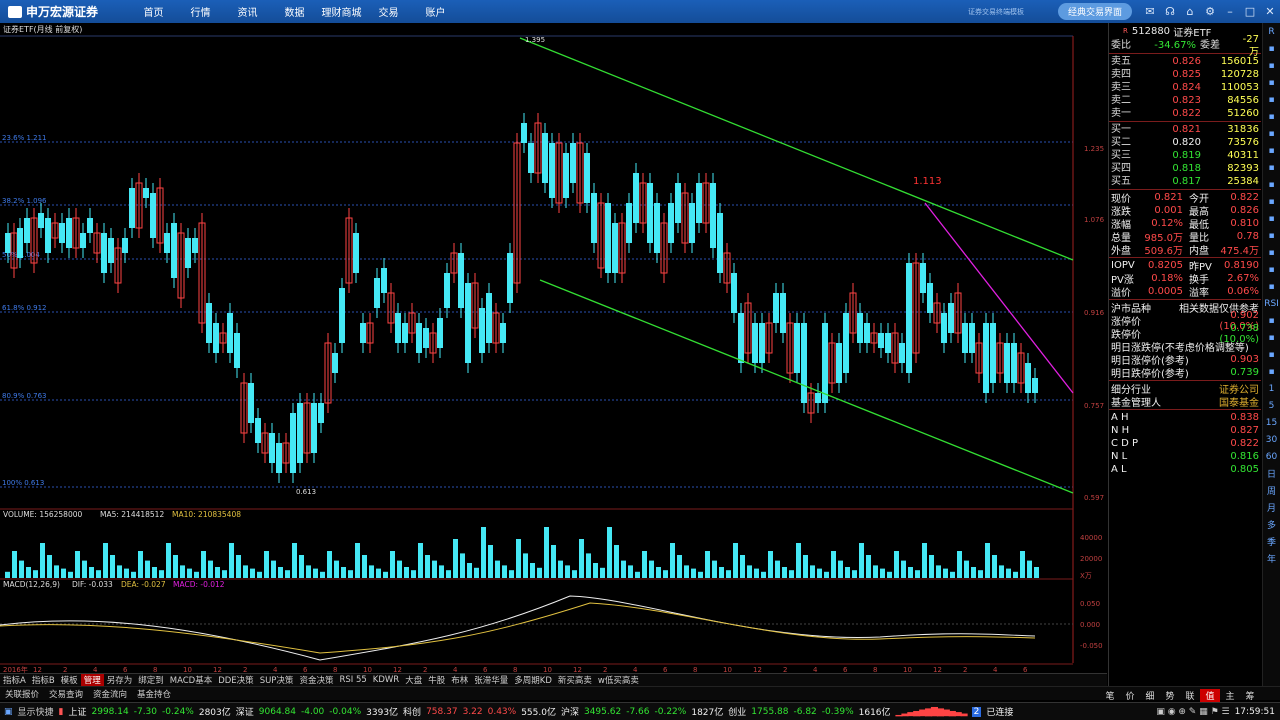  Describe the element at coordinates (247, 11) in the screenshot. I see `nav-item: 资讯` at that location.